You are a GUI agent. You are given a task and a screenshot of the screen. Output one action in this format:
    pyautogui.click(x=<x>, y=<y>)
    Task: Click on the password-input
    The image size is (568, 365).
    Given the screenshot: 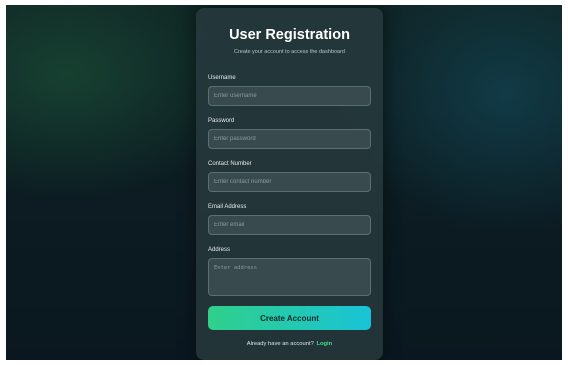 What is the action you would take?
    pyautogui.click(x=289, y=139)
    